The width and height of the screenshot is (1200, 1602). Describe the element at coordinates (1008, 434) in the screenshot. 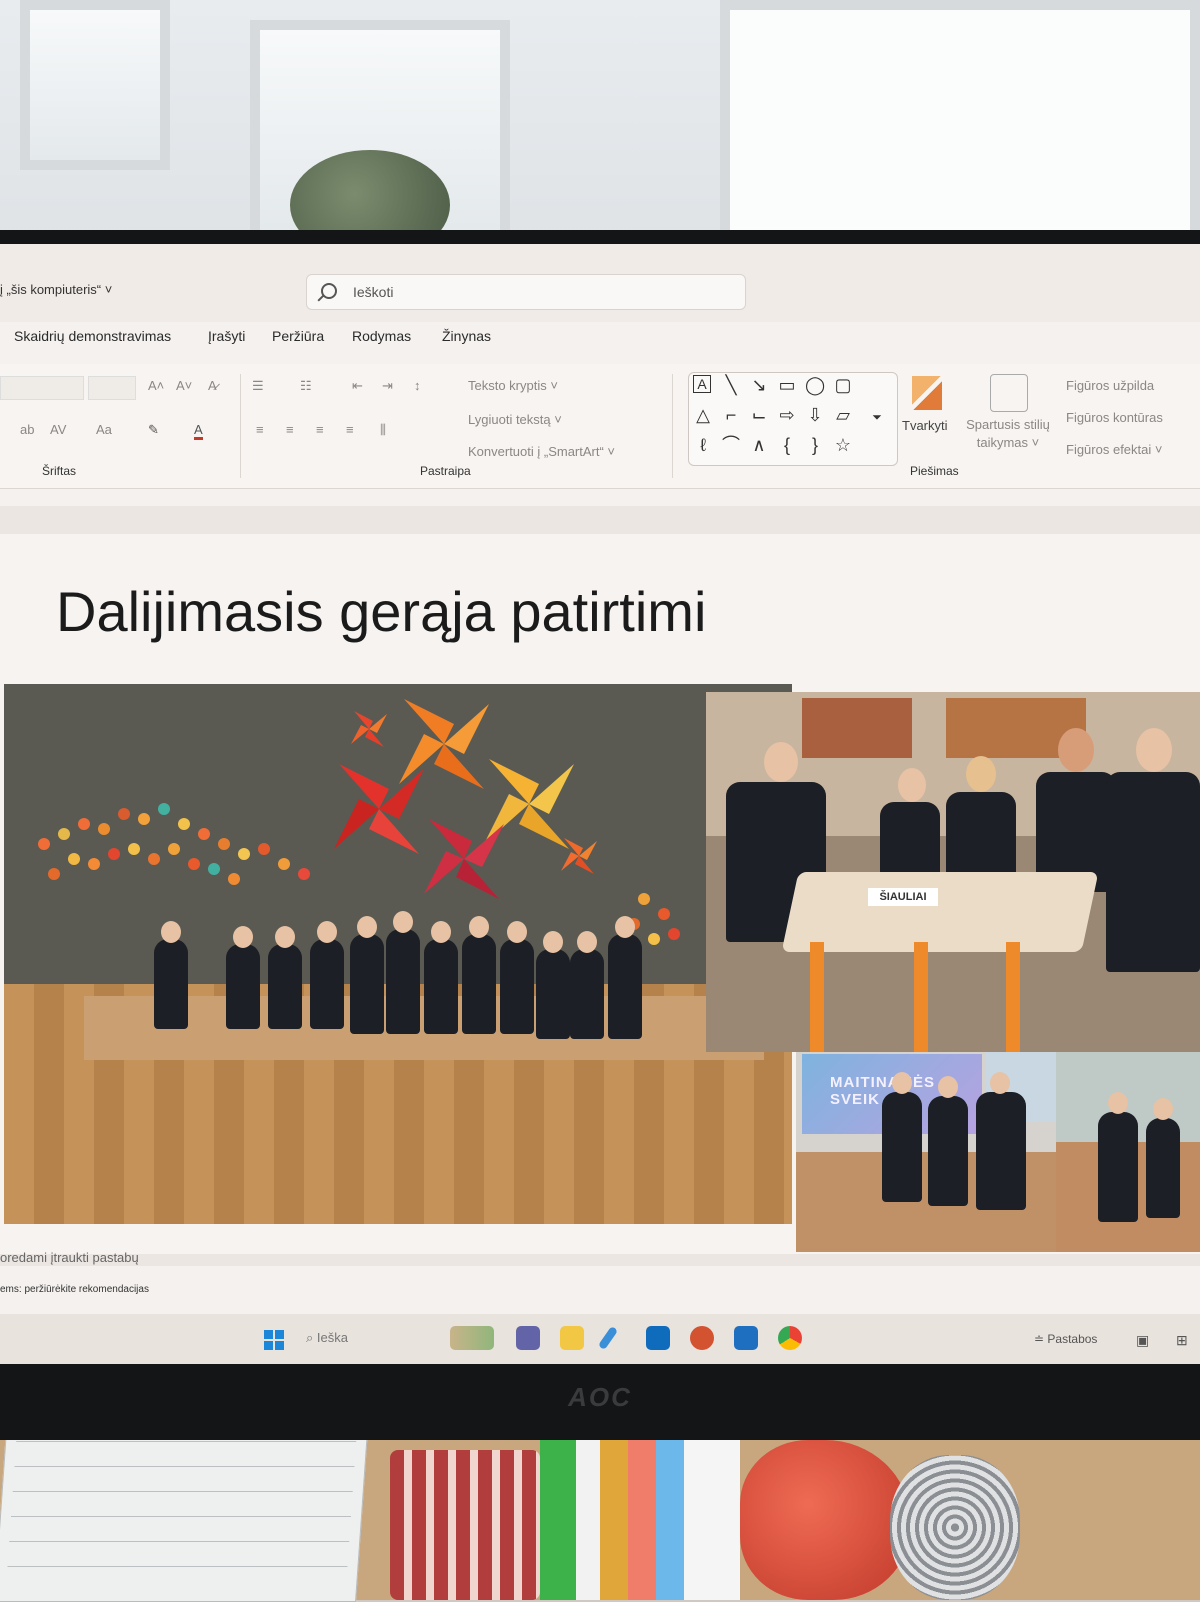

I see `quick-styles-button: Spartusis stilių taikymas ˅` at that location.